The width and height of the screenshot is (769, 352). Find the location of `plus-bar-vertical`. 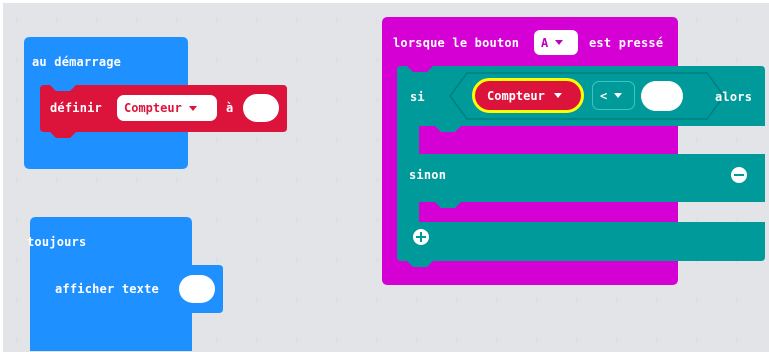

plus-bar-vertical is located at coordinates (421, 237).